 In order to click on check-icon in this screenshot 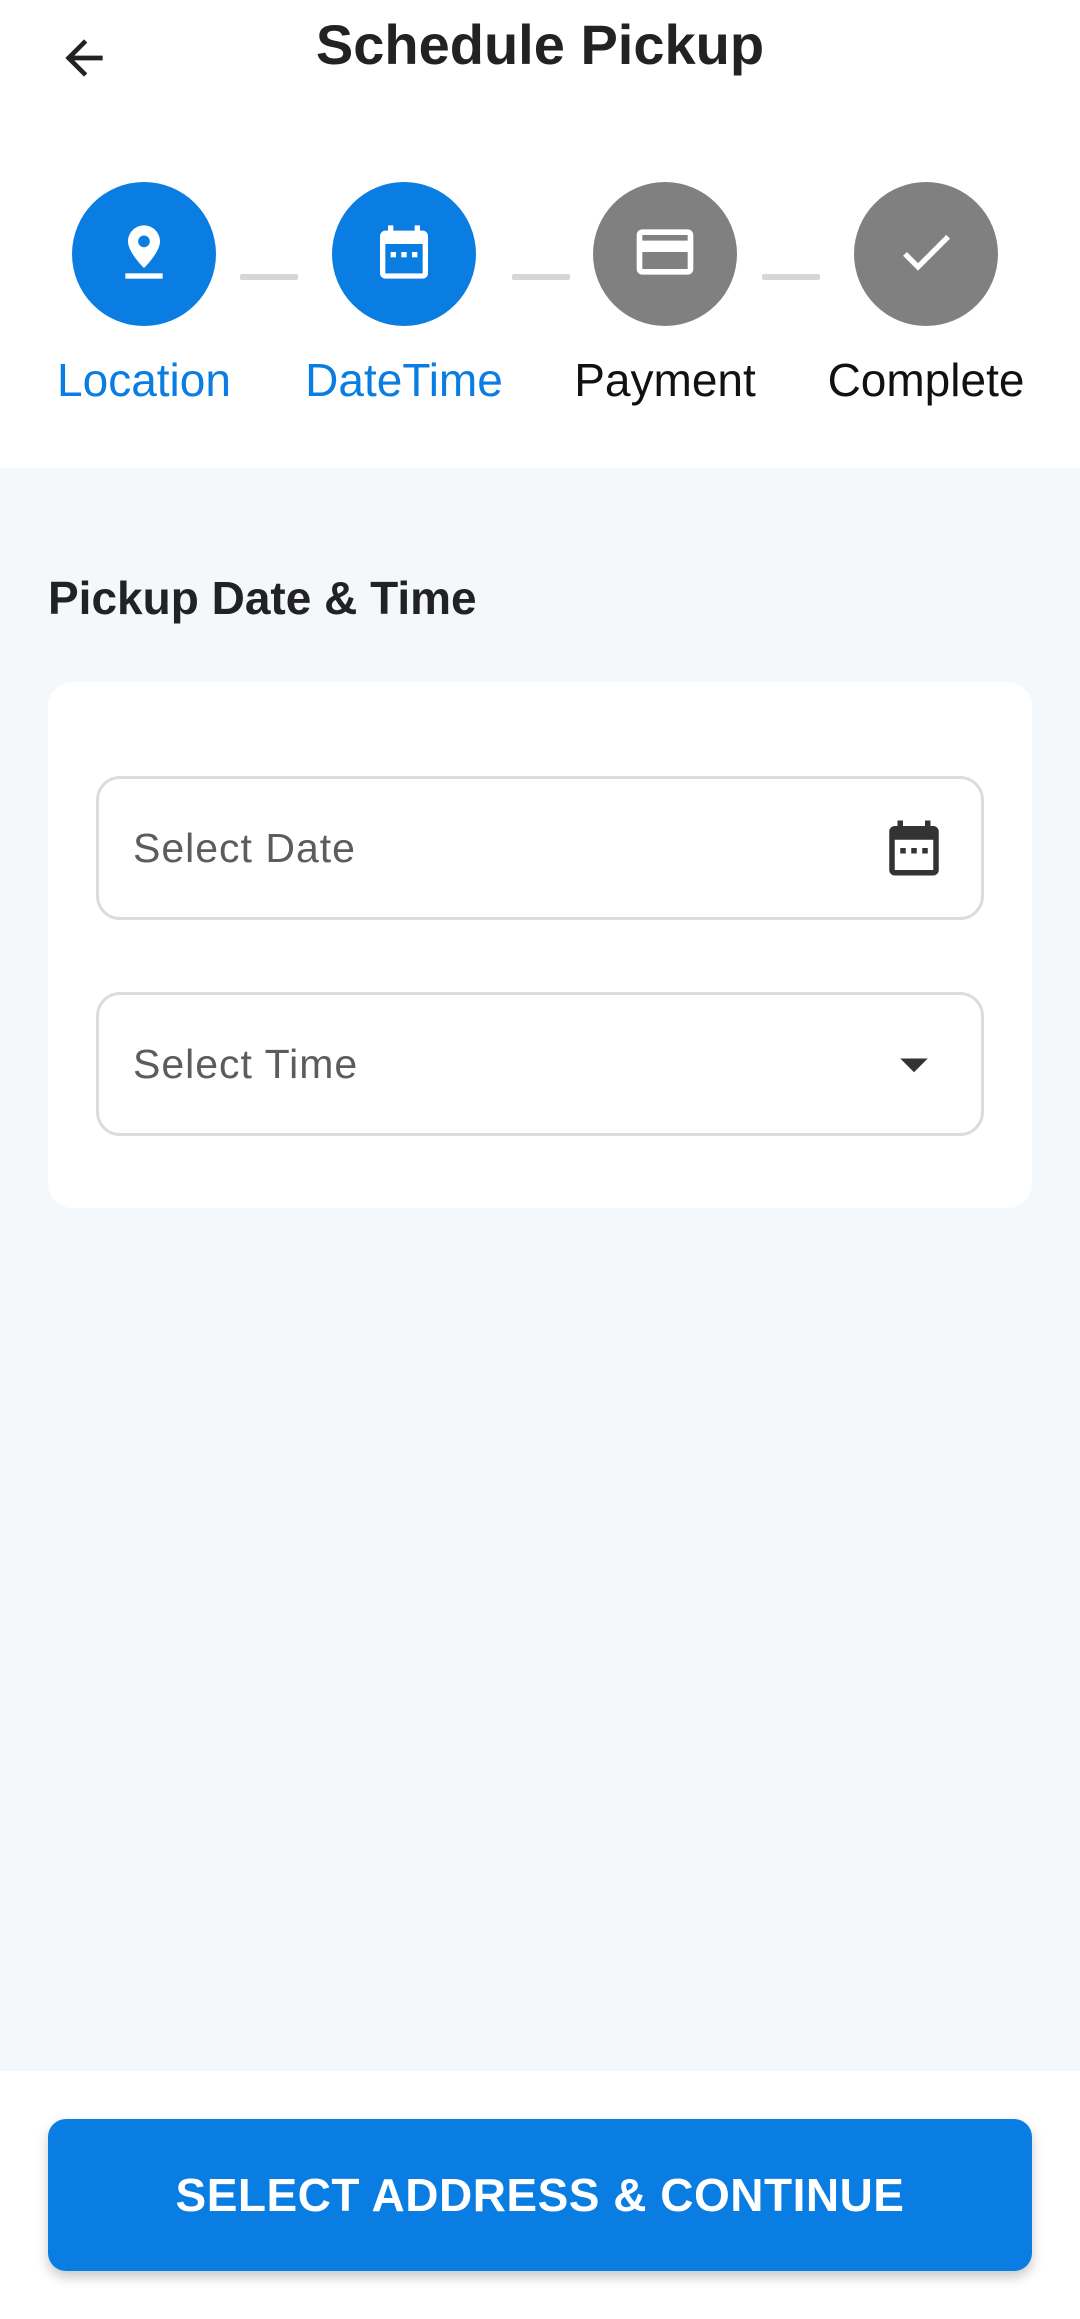, I will do `click(926, 254)`.